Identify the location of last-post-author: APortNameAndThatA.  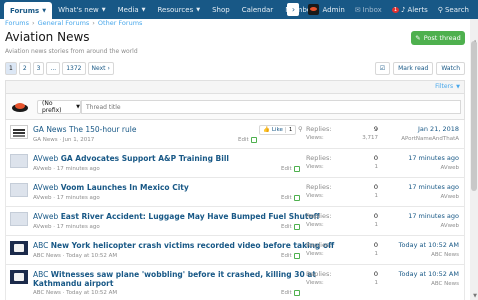
(419, 139).